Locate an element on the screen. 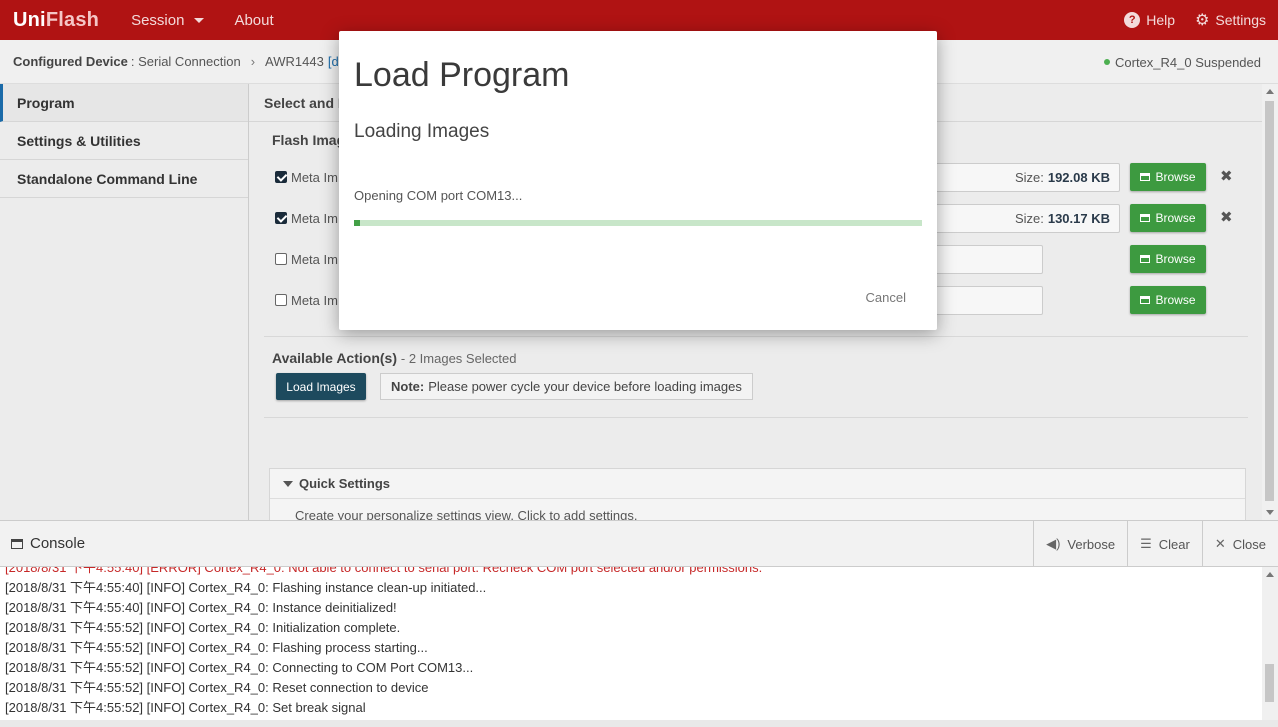  progress-fill is located at coordinates (357, 223).